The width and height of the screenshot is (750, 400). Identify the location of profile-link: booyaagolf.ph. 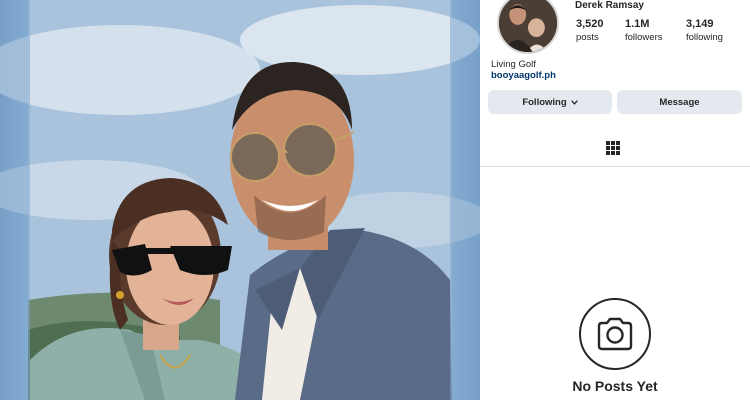
(523, 75).